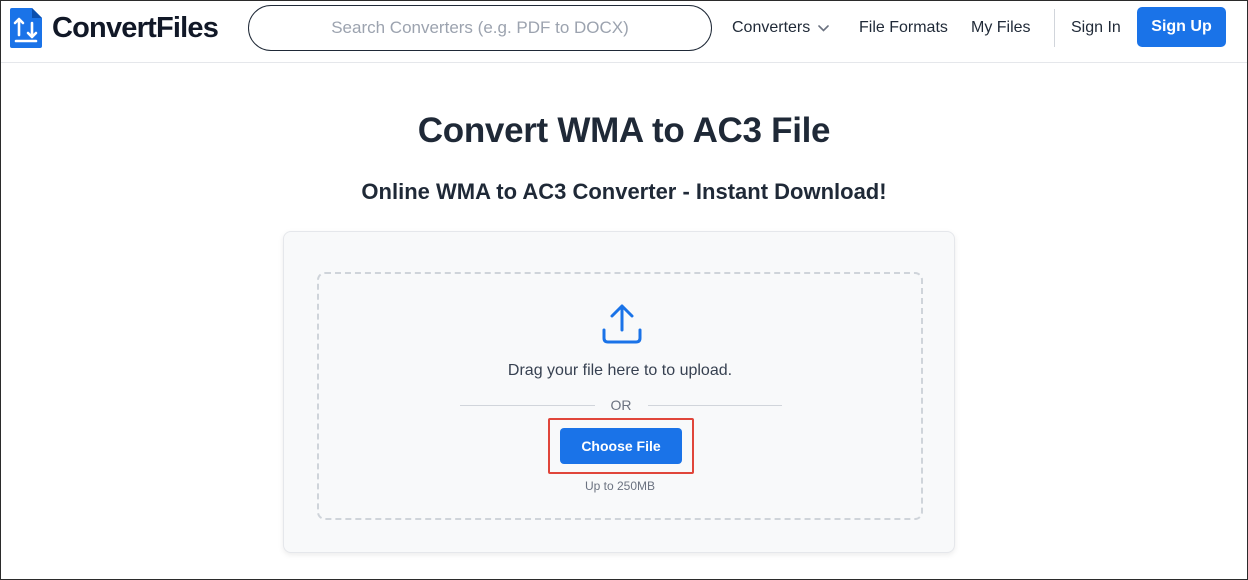 This screenshot has height=580, width=1248. Describe the element at coordinates (714, 405) in the screenshot. I see `or-line-right` at that location.